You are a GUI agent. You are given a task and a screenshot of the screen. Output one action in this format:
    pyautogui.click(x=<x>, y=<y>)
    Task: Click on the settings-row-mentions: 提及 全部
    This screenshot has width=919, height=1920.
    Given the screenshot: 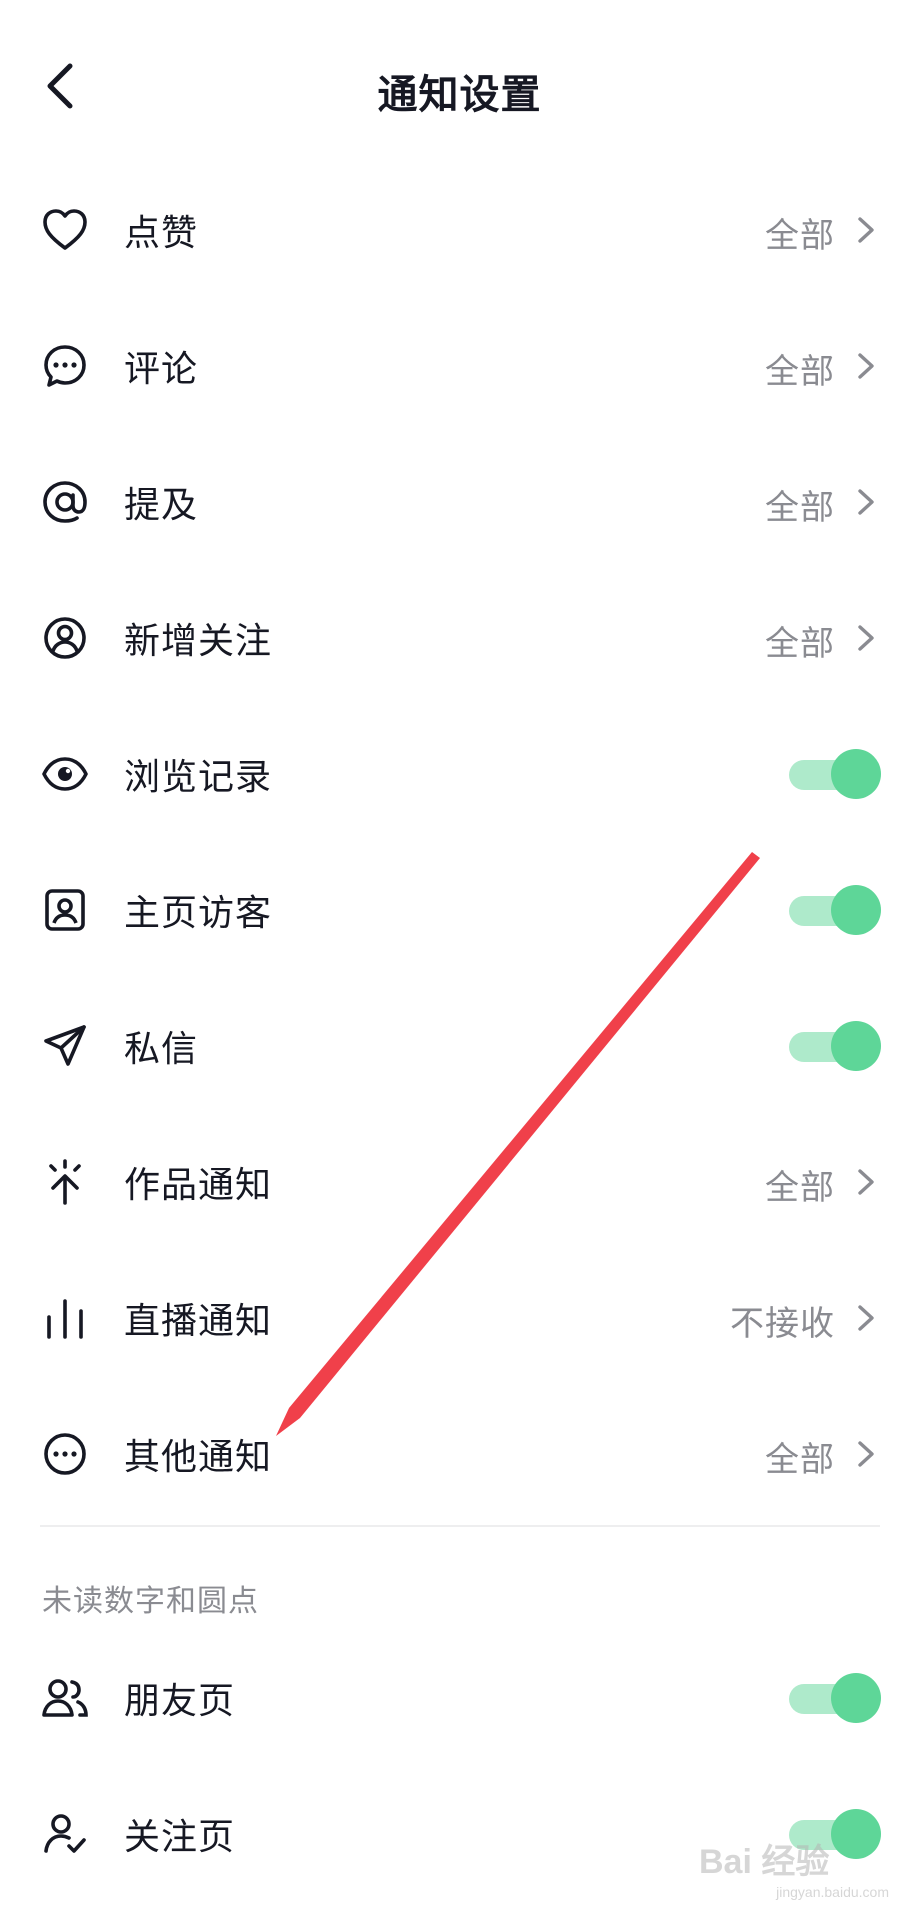 What is the action you would take?
    pyautogui.click(x=459, y=500)
    